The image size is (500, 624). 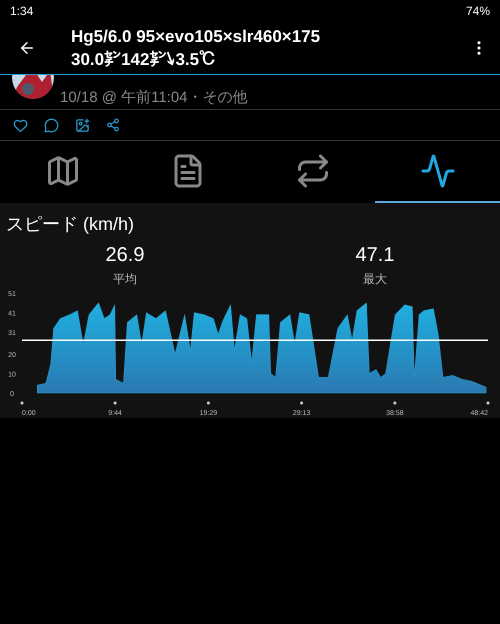 I want to click on stat-value: 26.9, so click(x=125, y=255).